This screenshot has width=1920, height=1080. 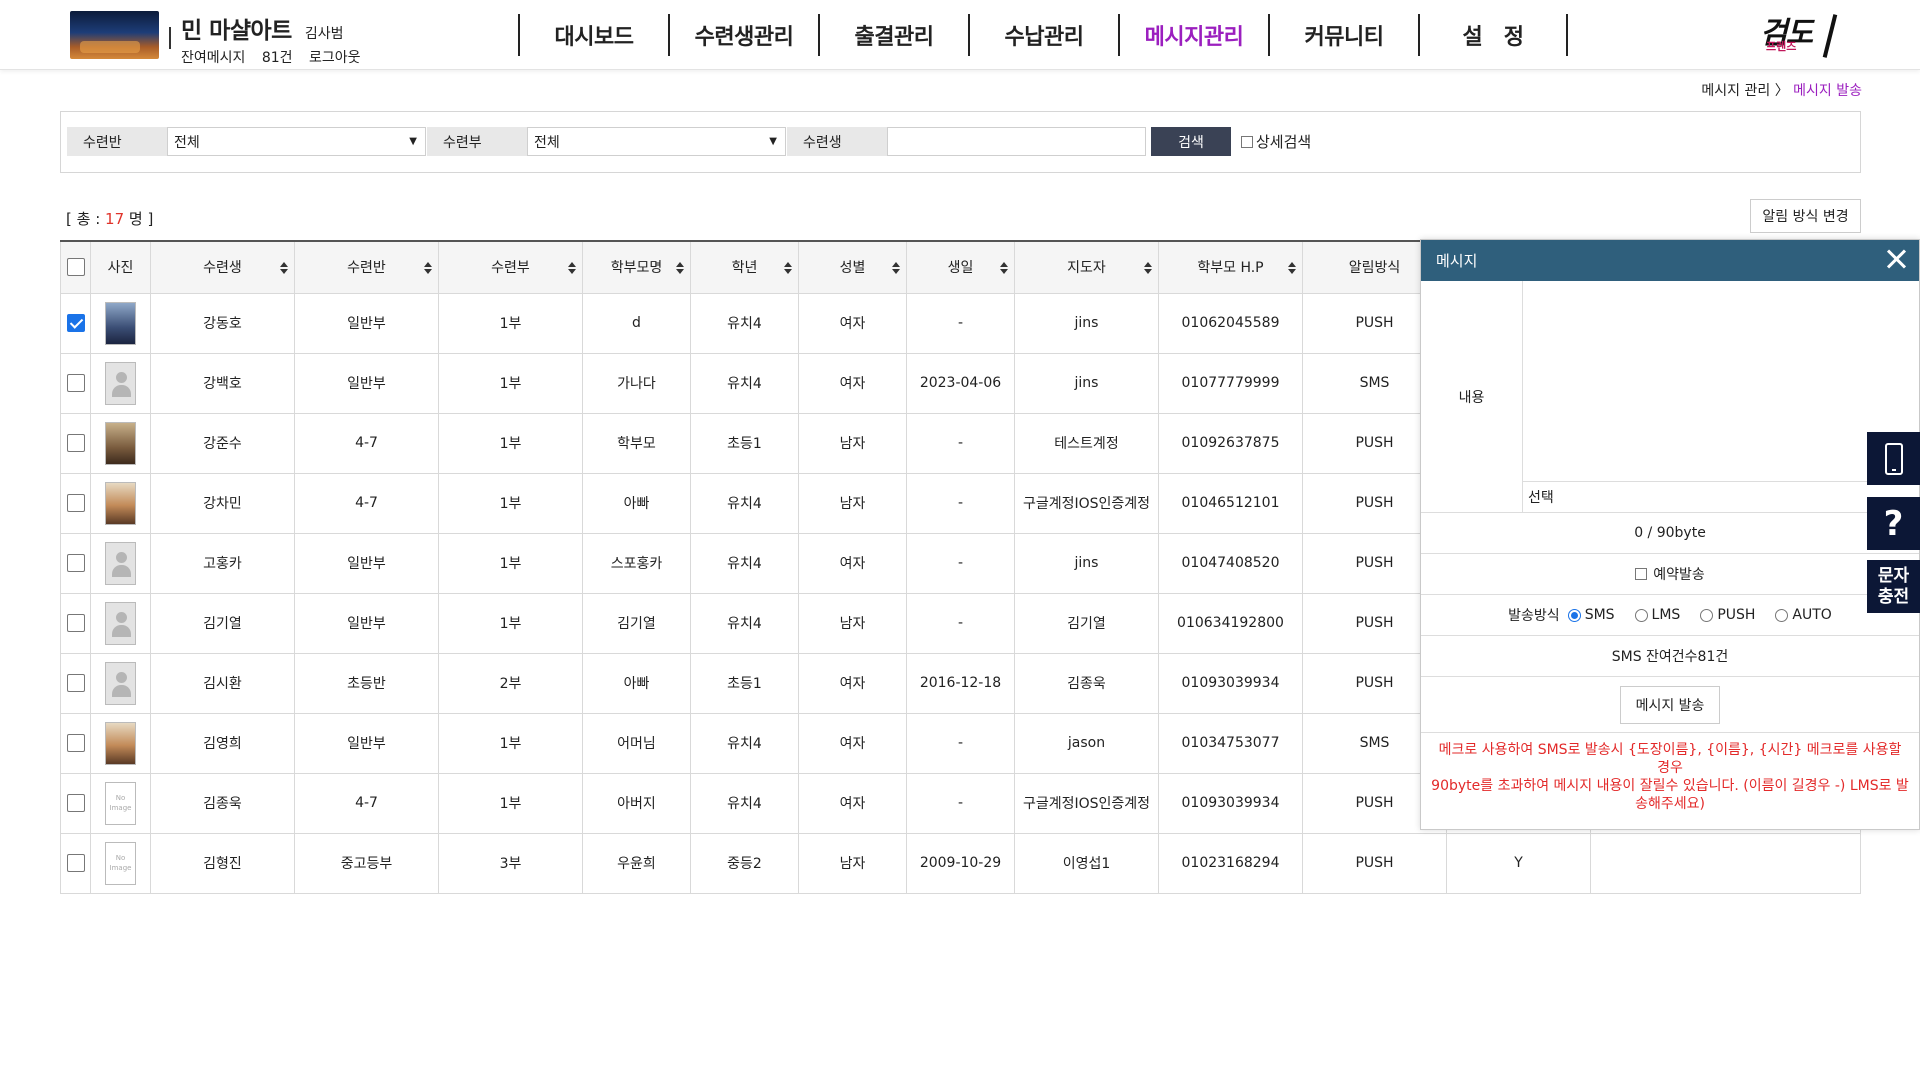 I want to click on cell-phone: 01023168294, so click(x=1230, y=863).